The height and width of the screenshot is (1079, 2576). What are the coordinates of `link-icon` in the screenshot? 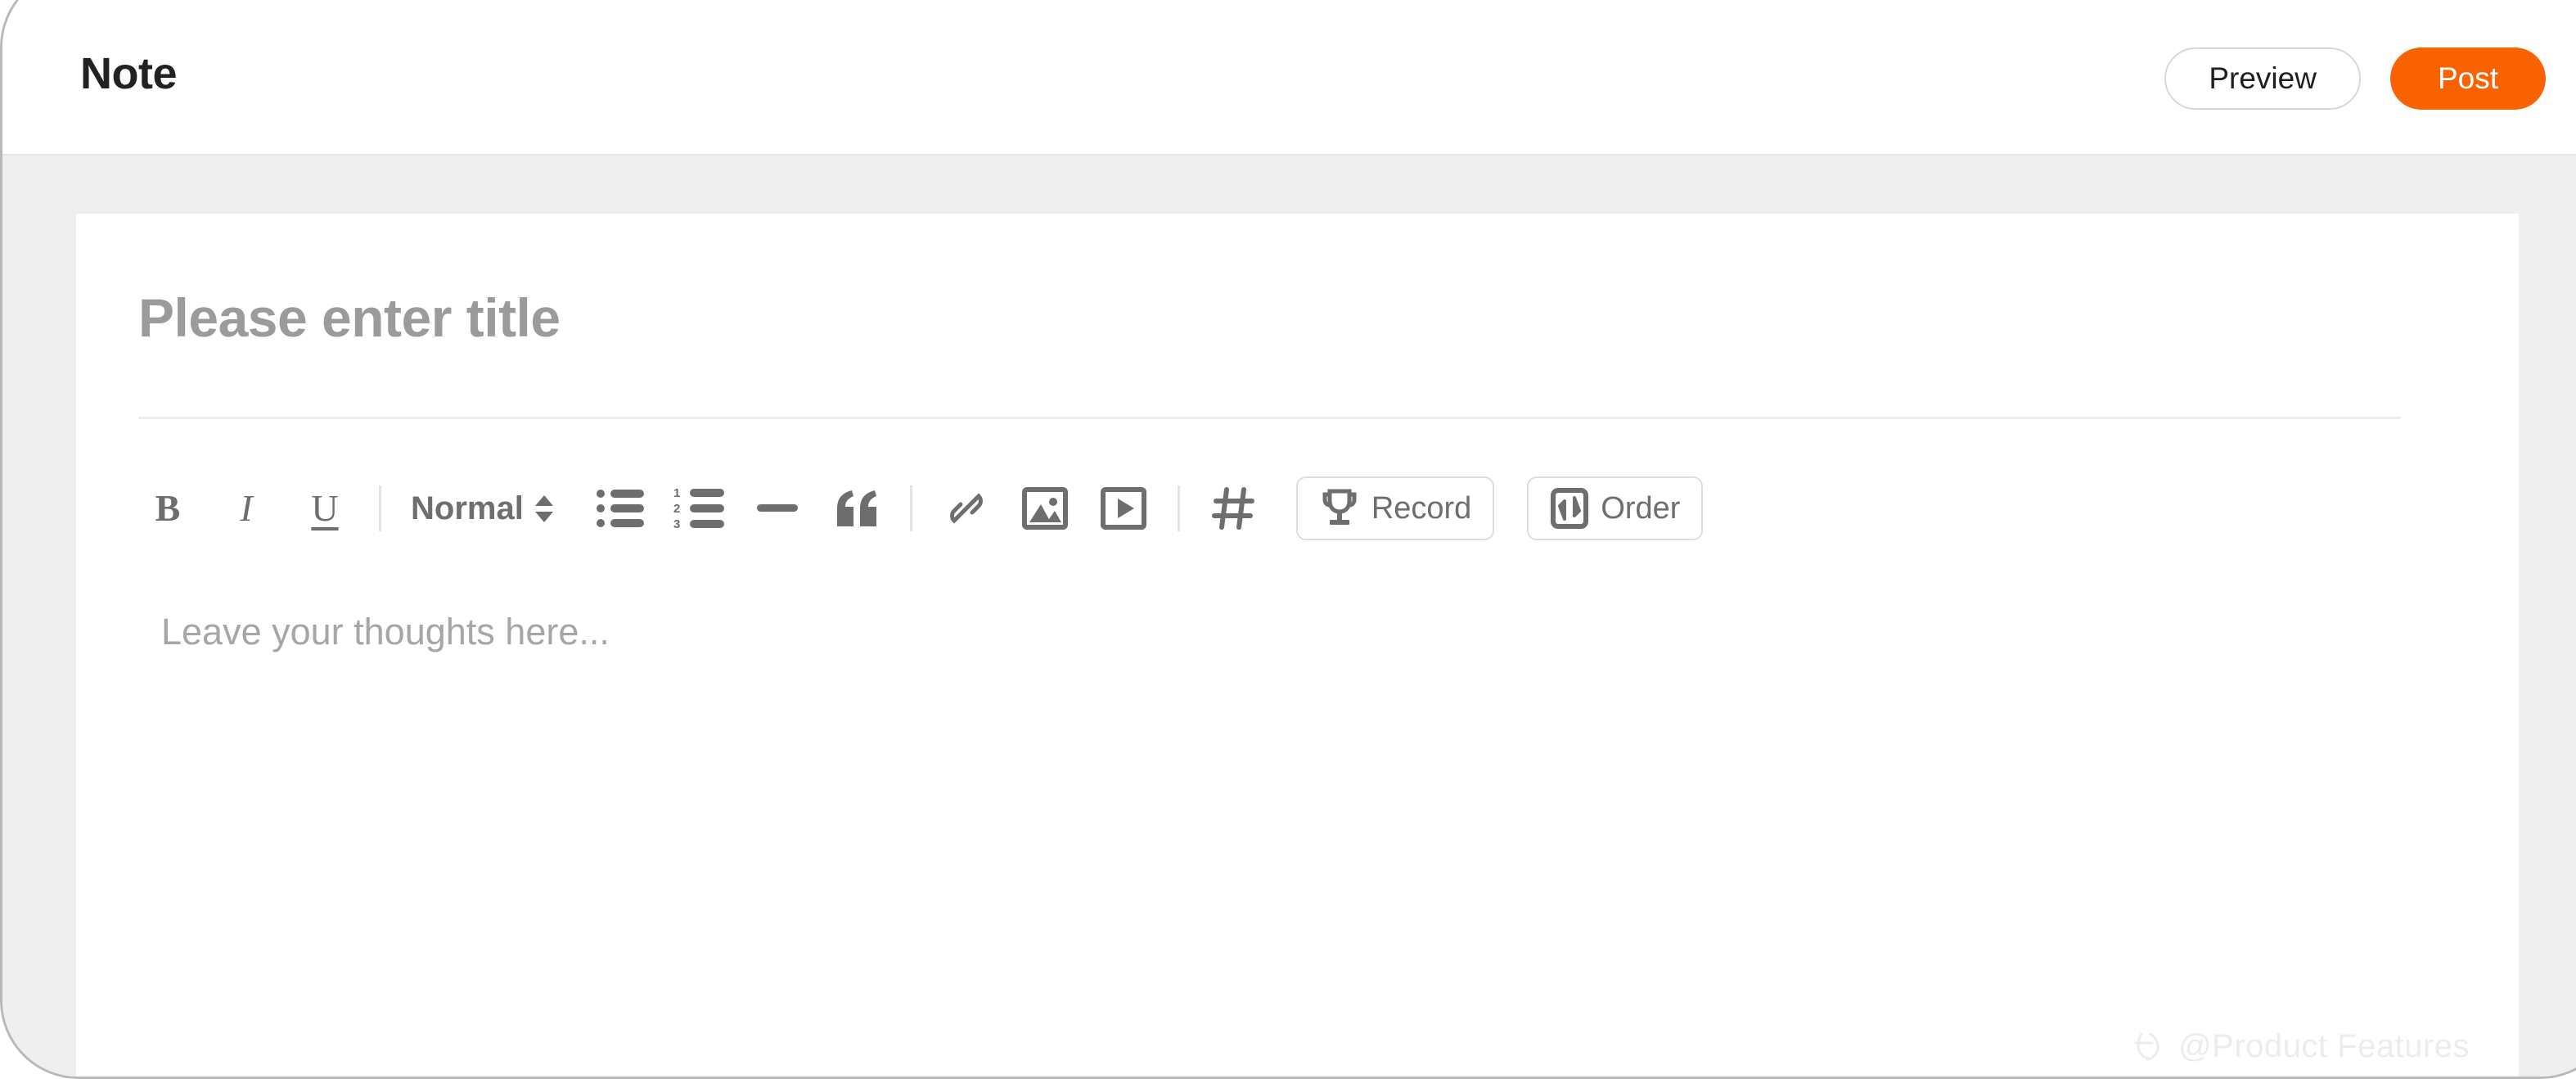 It's located at (967, 508).